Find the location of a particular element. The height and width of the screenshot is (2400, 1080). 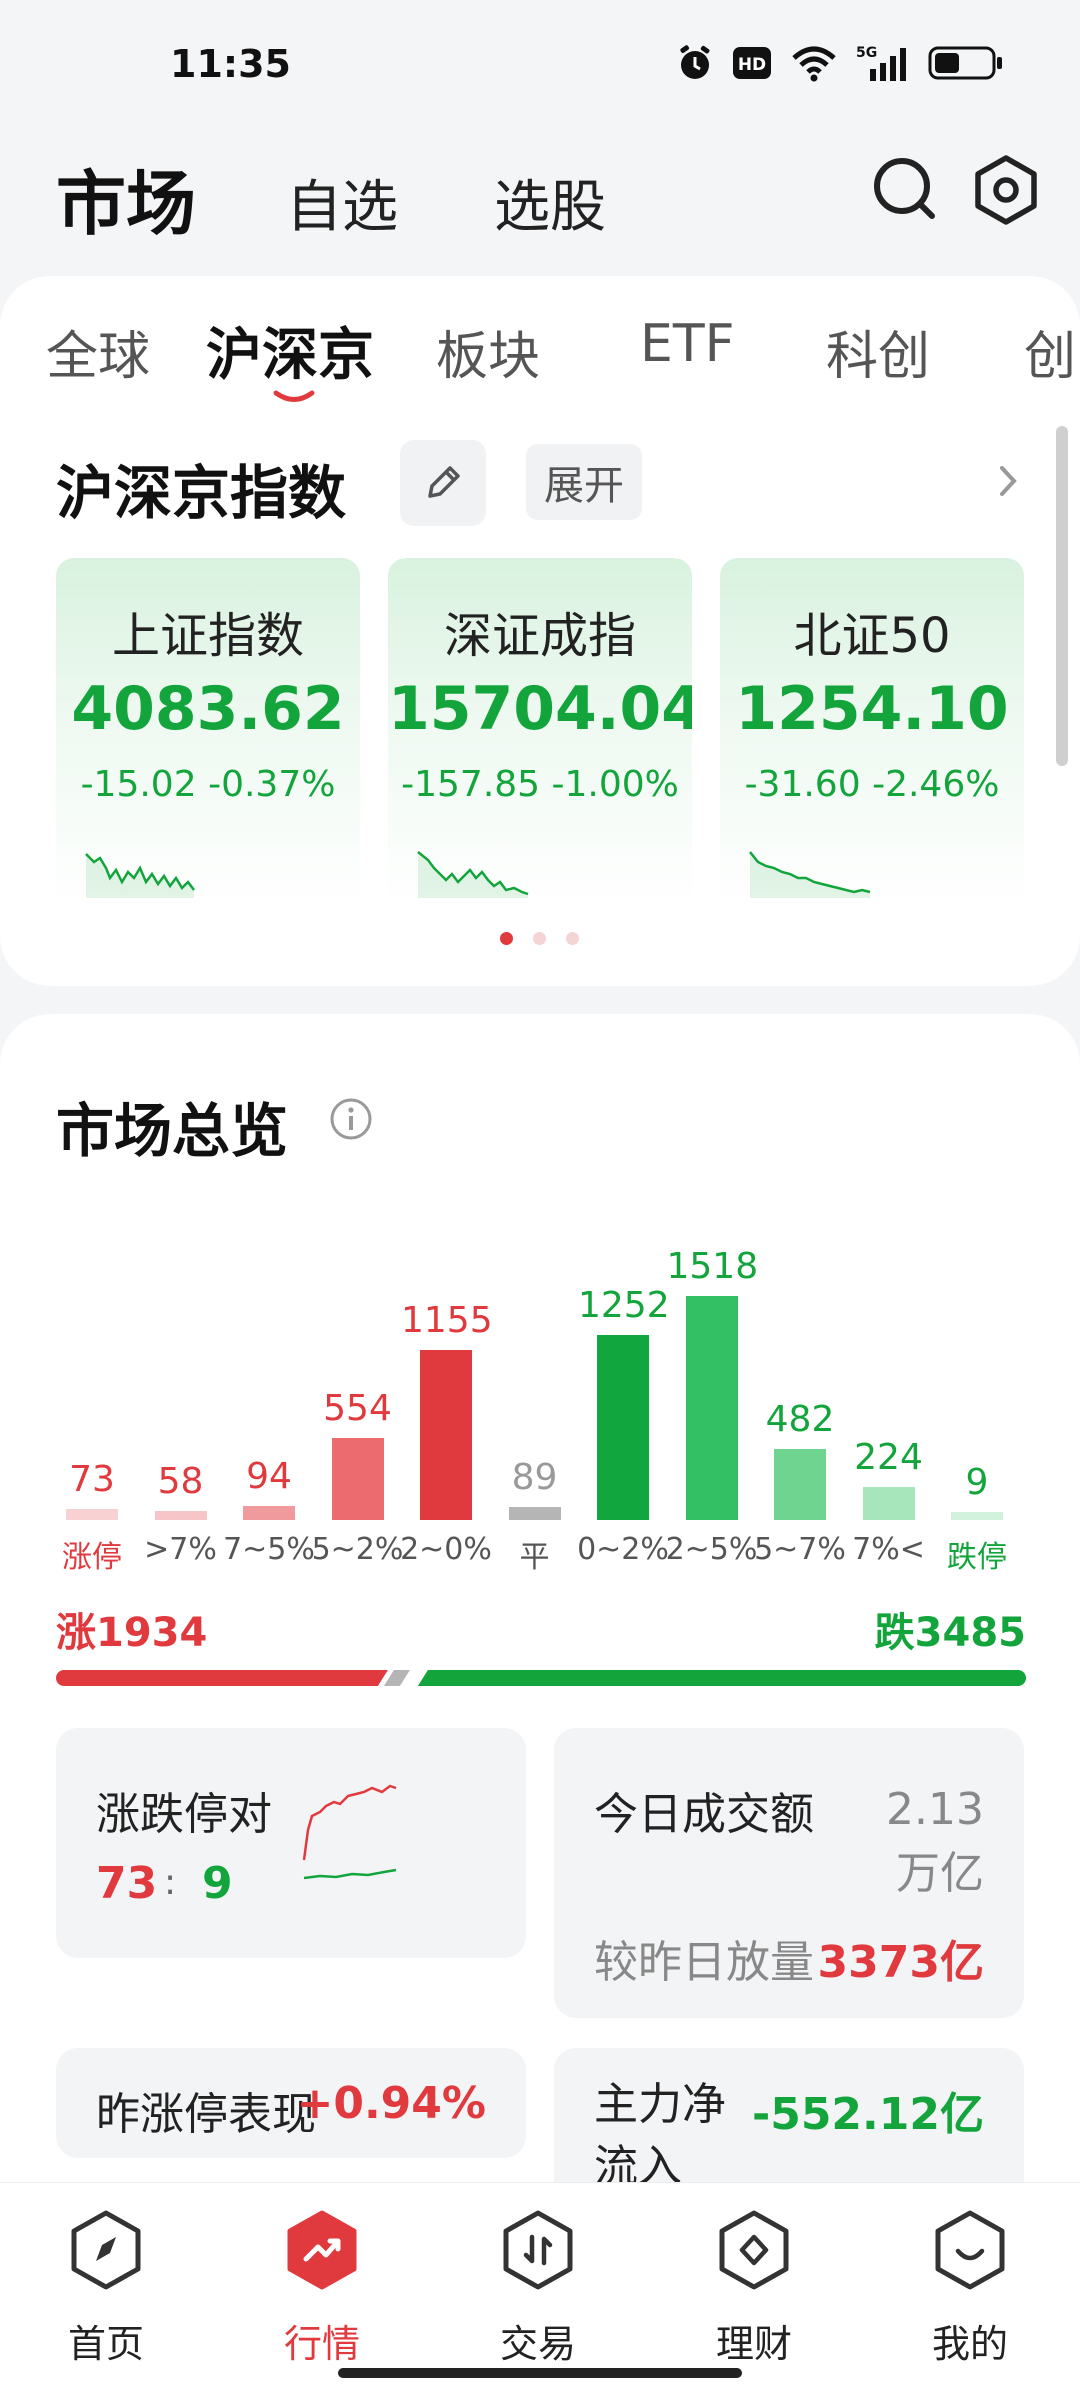

distribution-bar-value: 94 is located at coordinates (269, 1477).